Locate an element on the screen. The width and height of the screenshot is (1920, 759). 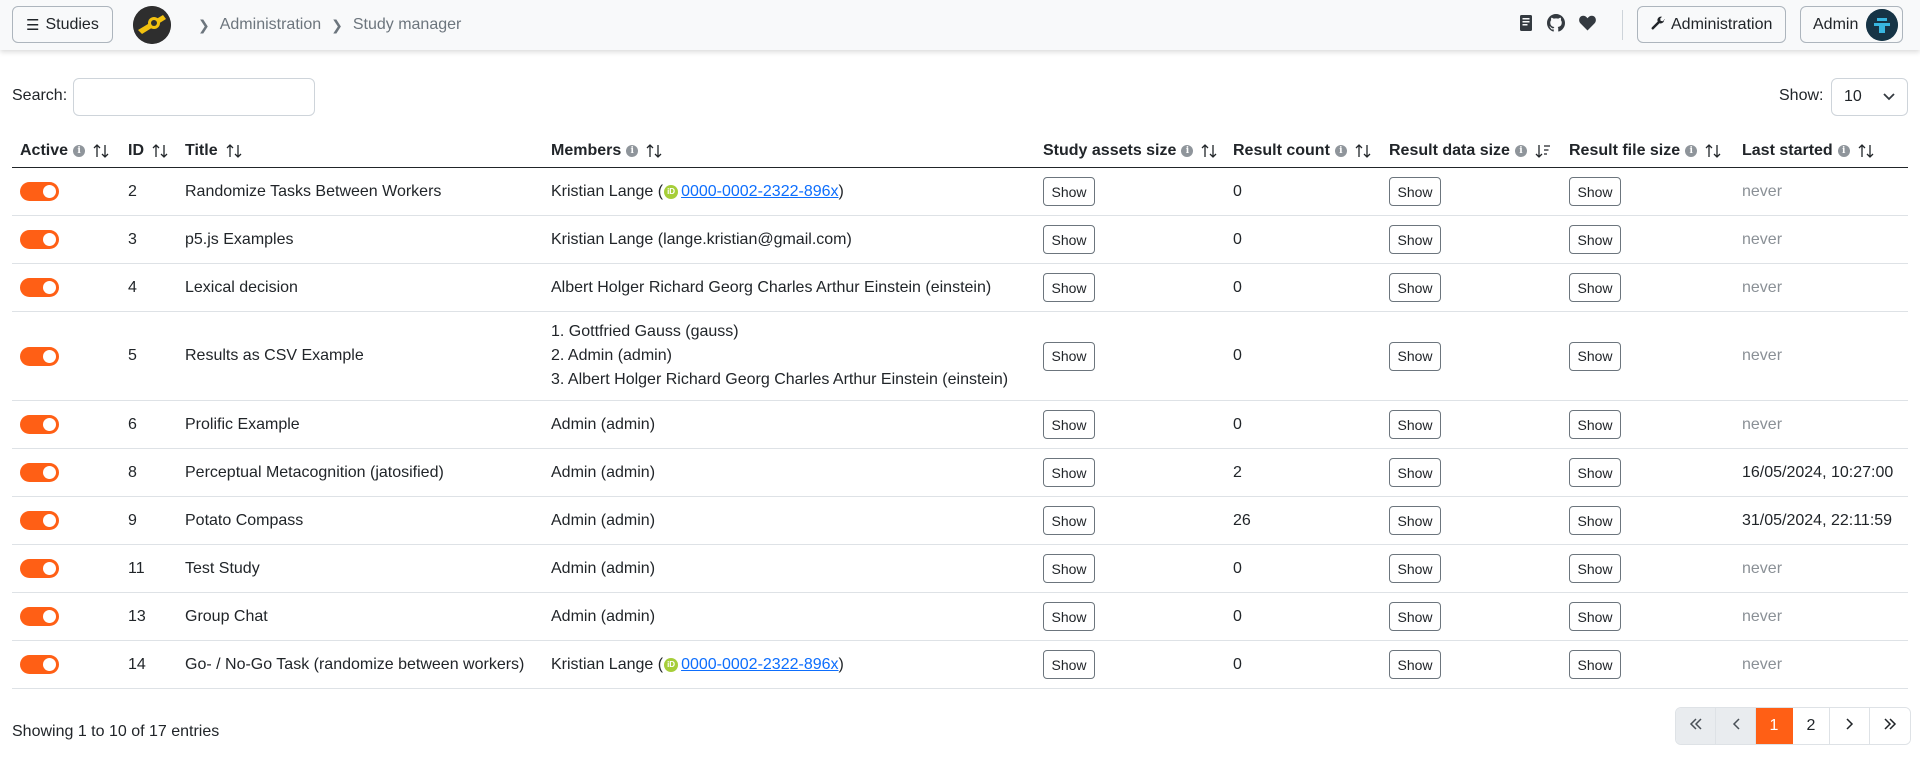
breadcrumb-administration: Administration is located at coordinates (270, 25).